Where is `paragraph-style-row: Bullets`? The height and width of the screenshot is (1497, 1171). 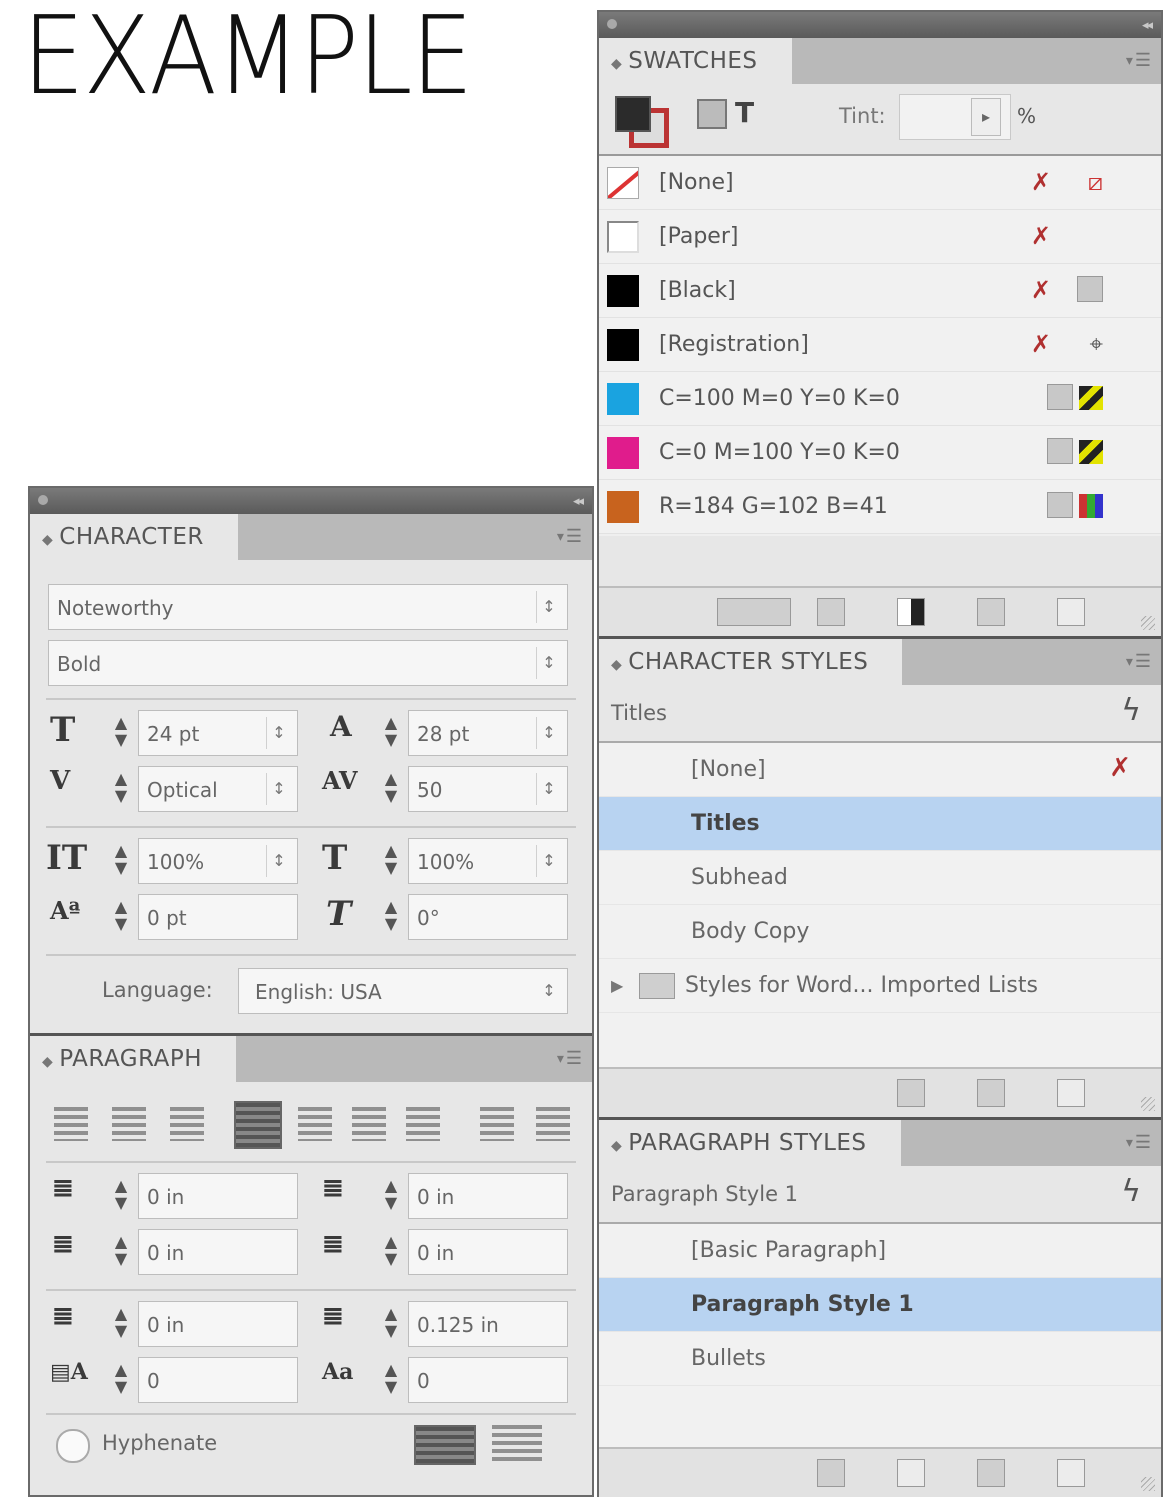
paragraph-style-row: Bullets is located at coordinates (880, 1359).